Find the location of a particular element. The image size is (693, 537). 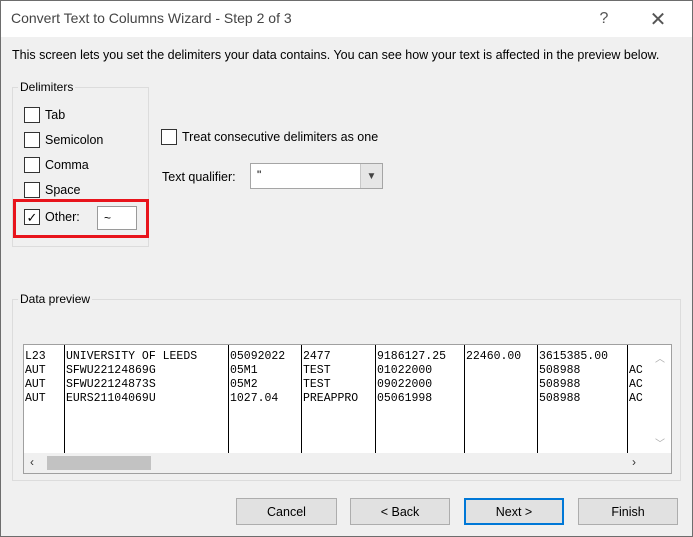

other-highlight-box is located at coordinates (81, 218).